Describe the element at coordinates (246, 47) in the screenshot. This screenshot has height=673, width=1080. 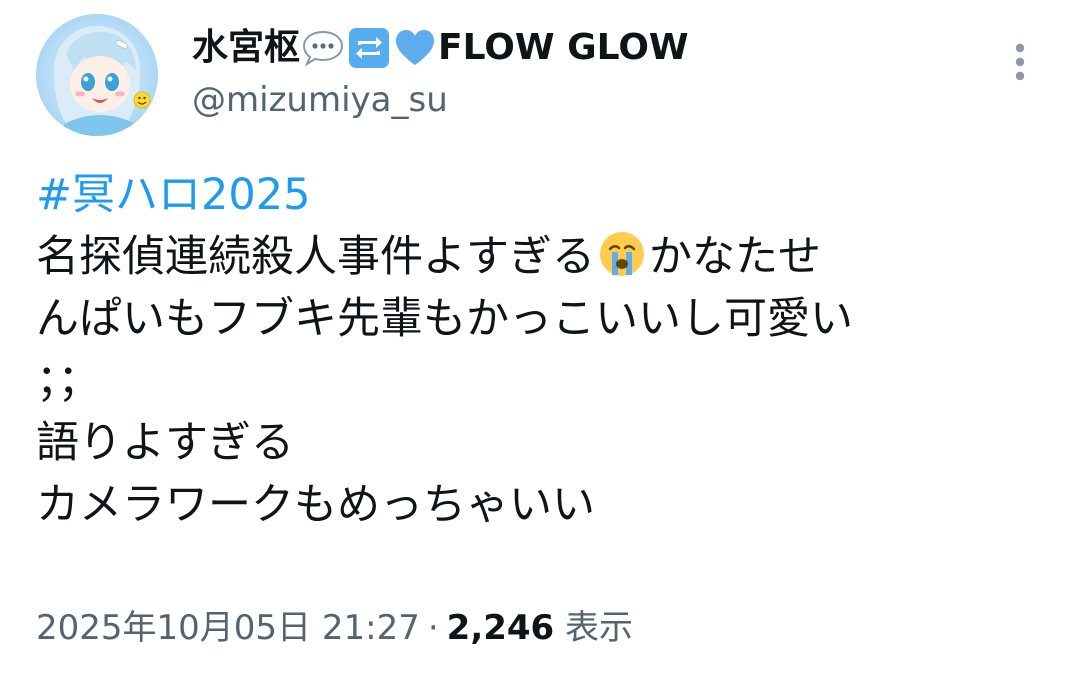
I see `display-name-text: 水宮枢` at that location.